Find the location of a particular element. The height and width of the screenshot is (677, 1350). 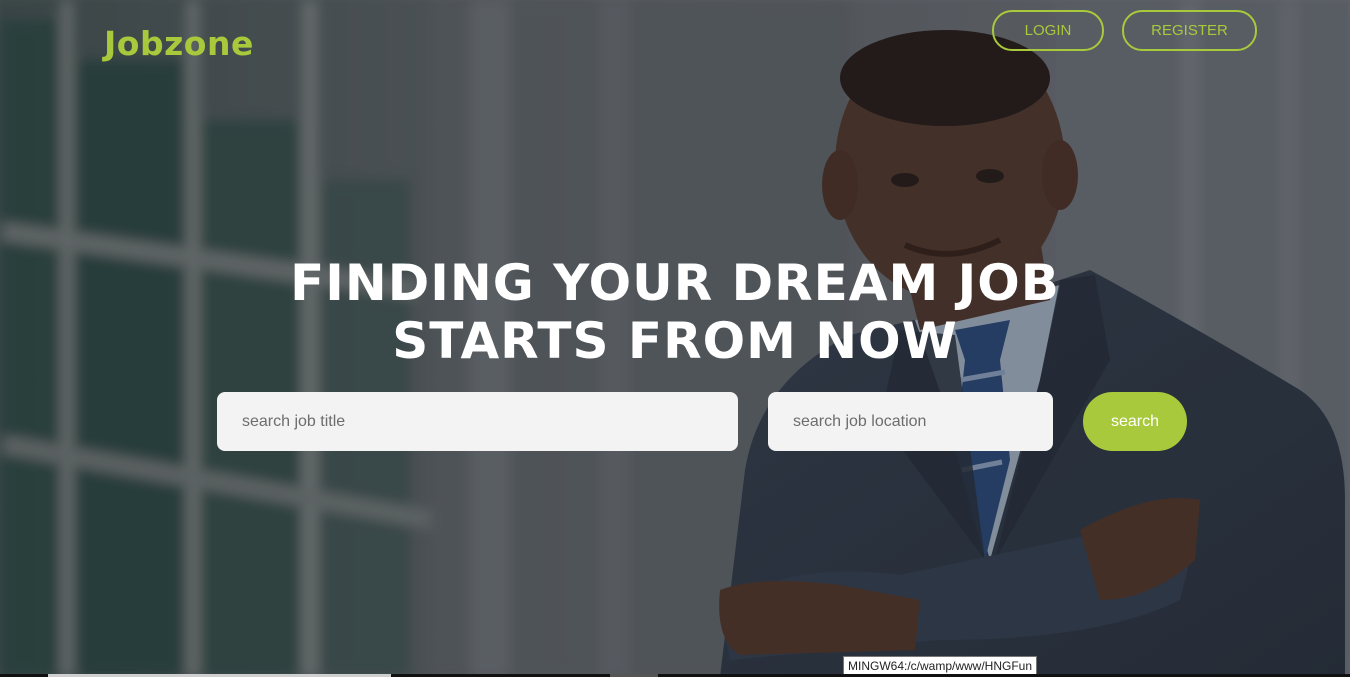

hero-headline-line-2: STARTS FROM NOW is located at coordinates (675, 341).